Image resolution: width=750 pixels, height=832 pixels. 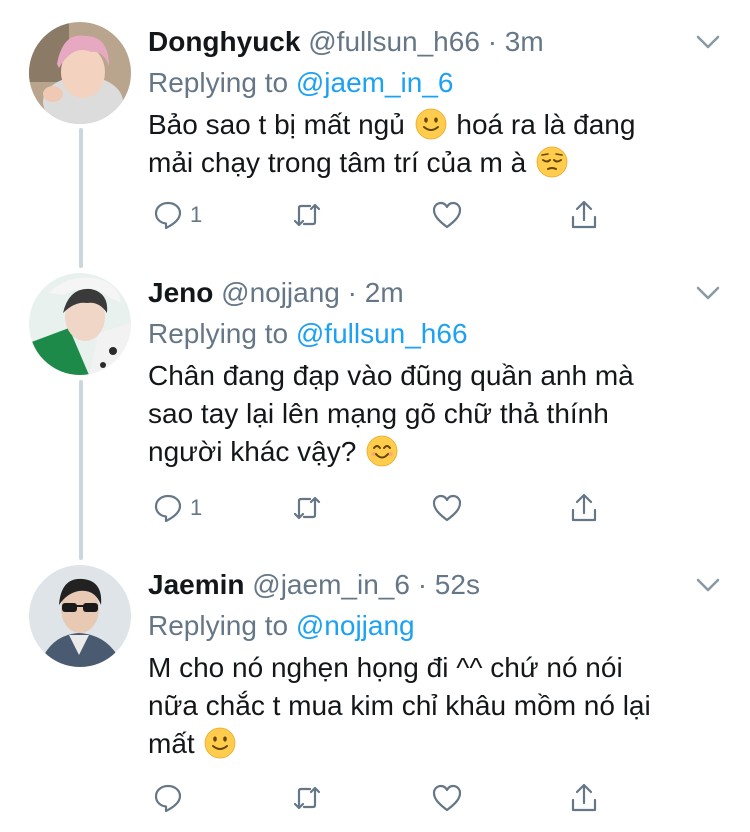 I want to click on tweet-header: Donghyuck @fullsun_h66 · 3m, so click(x=346, y=42).